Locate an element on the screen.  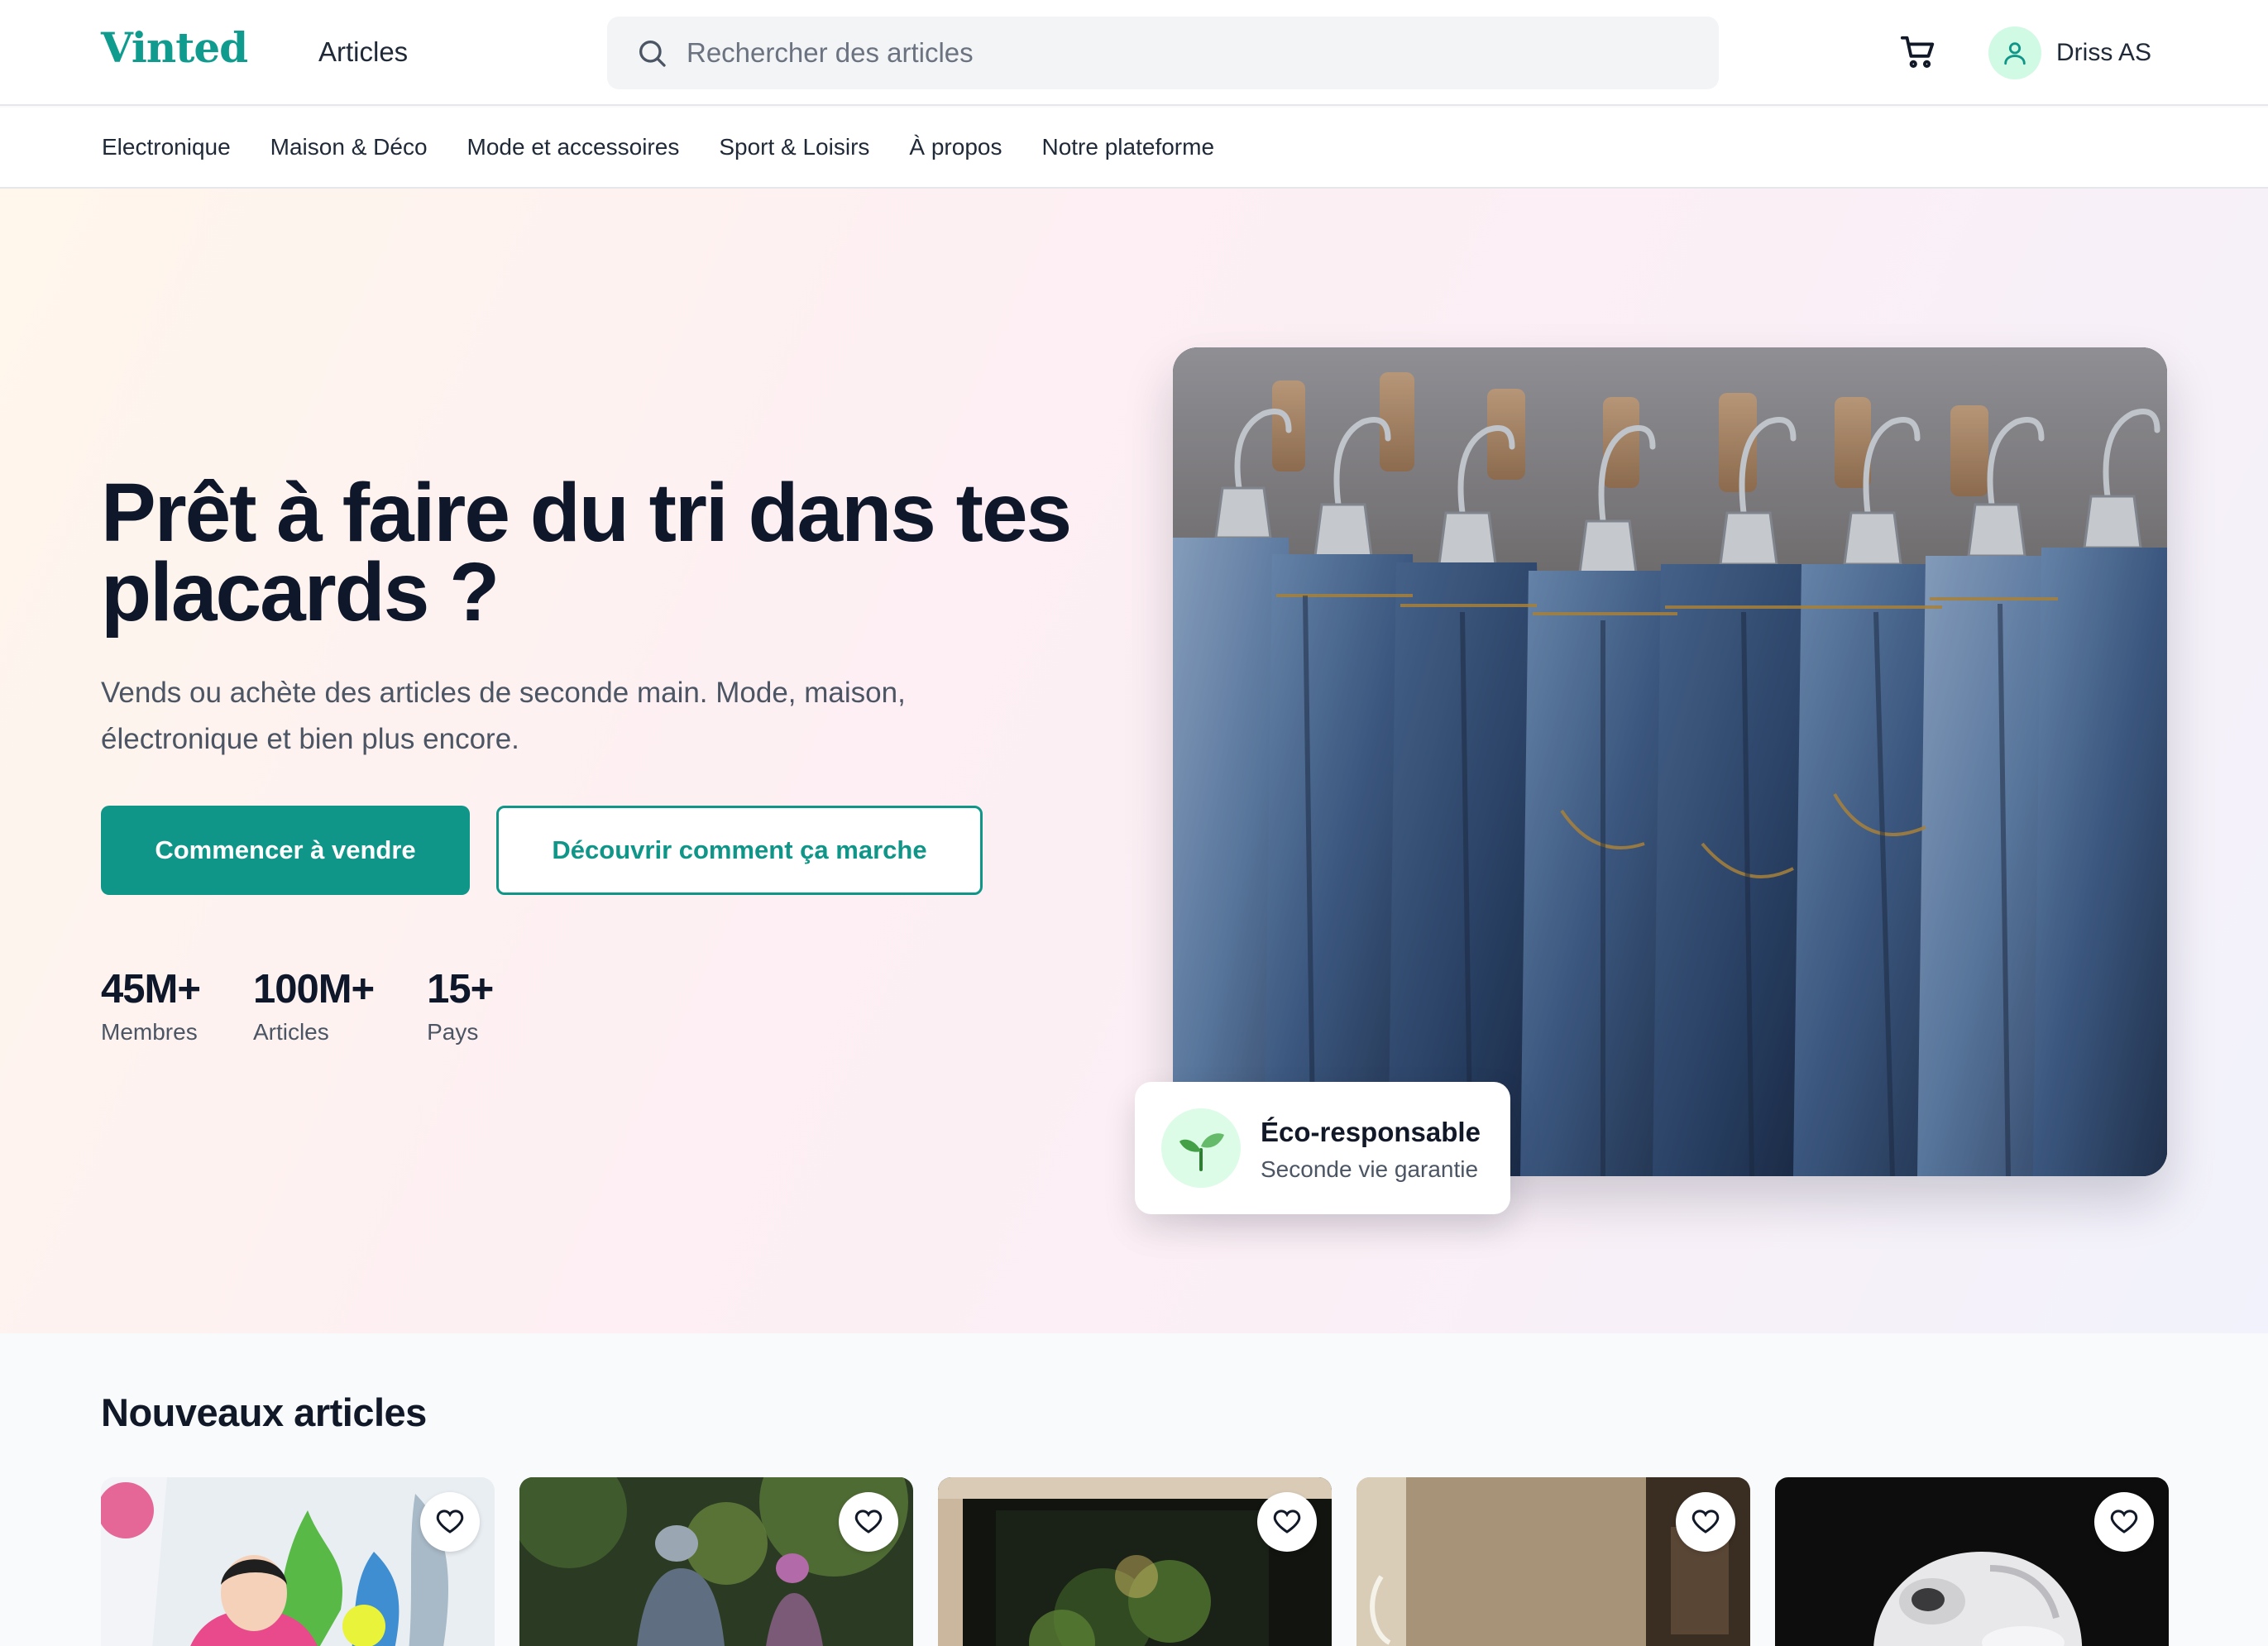
articles-link: Articles is located at coordinates (363, 52).